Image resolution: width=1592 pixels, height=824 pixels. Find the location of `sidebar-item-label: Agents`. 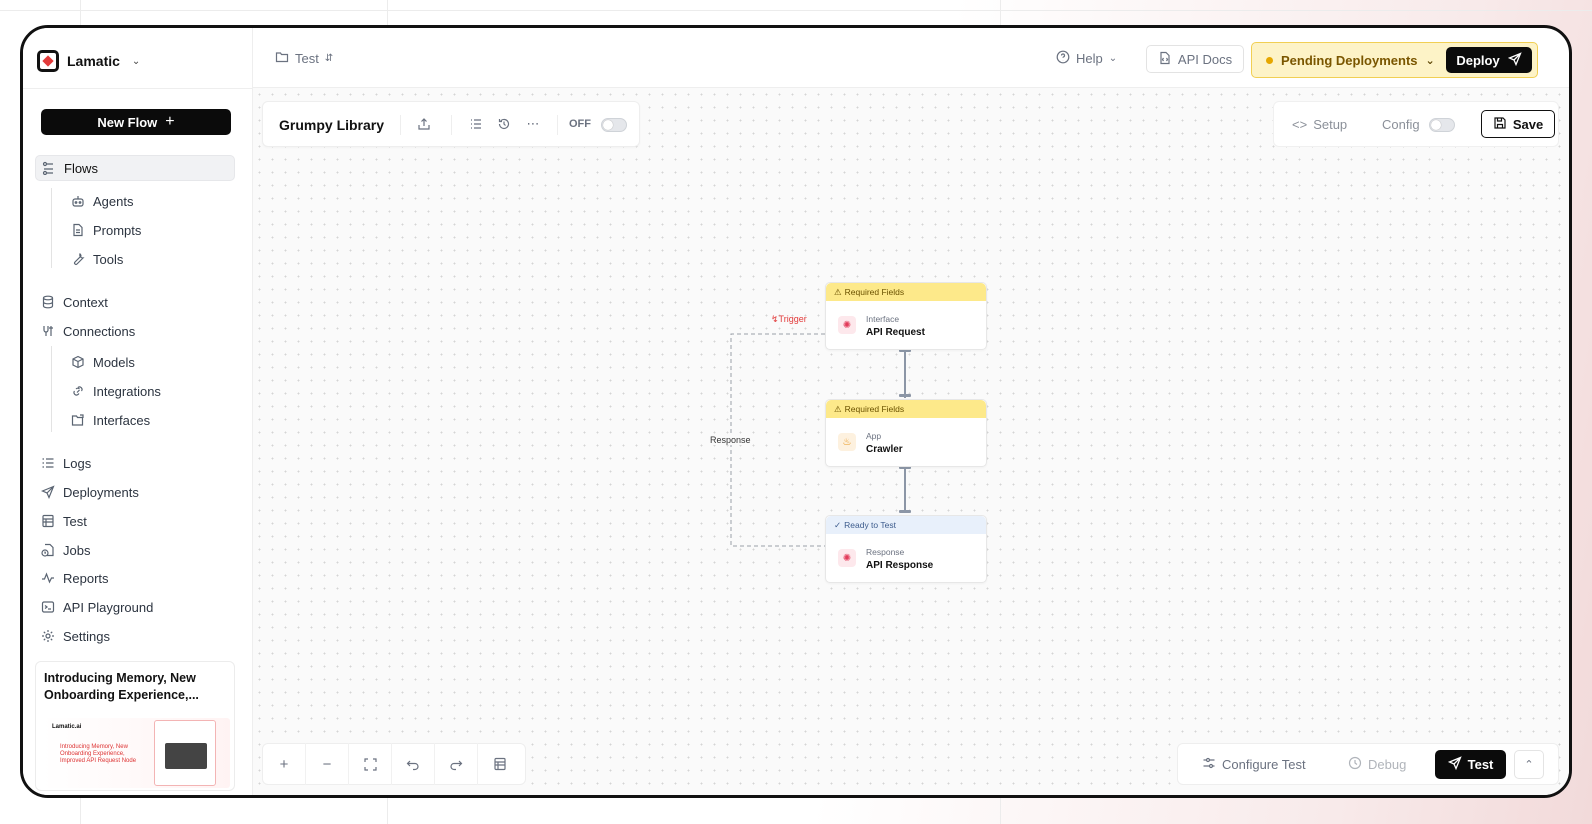

sidebar-item-label: Agents is located at coordinates (113, 201).